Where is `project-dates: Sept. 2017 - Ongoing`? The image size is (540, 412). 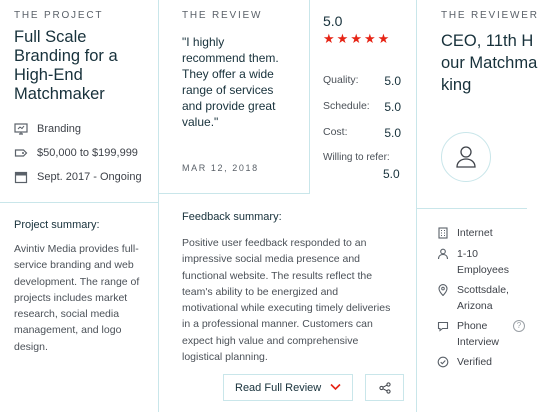
project-dates: Sept. 2017 - Ongoing is located at coordinates (78, 177).